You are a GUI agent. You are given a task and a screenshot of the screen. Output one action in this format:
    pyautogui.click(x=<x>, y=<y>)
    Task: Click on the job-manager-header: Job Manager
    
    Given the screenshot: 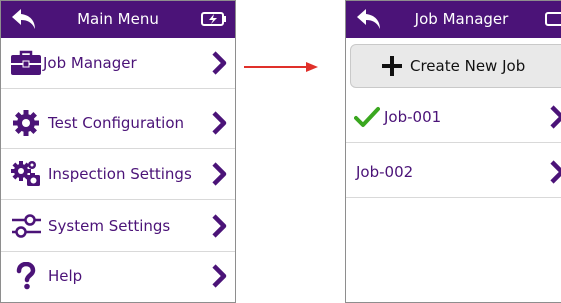 What is the action you would take?
    pyautogui.click(x=453, y=19)
    